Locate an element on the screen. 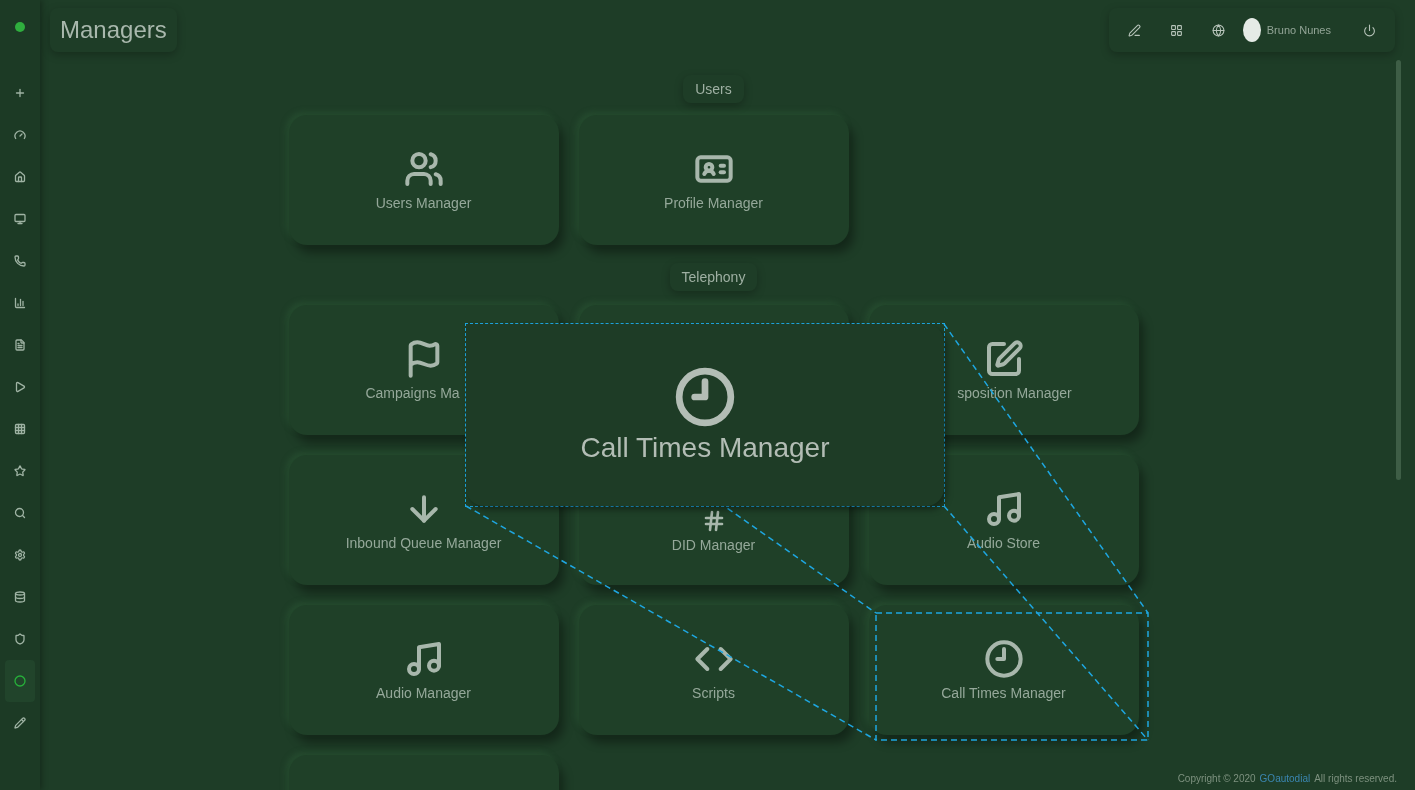 This screenshot has width=1415, height=790. section-title: Users is located at coordinates (713, 89).